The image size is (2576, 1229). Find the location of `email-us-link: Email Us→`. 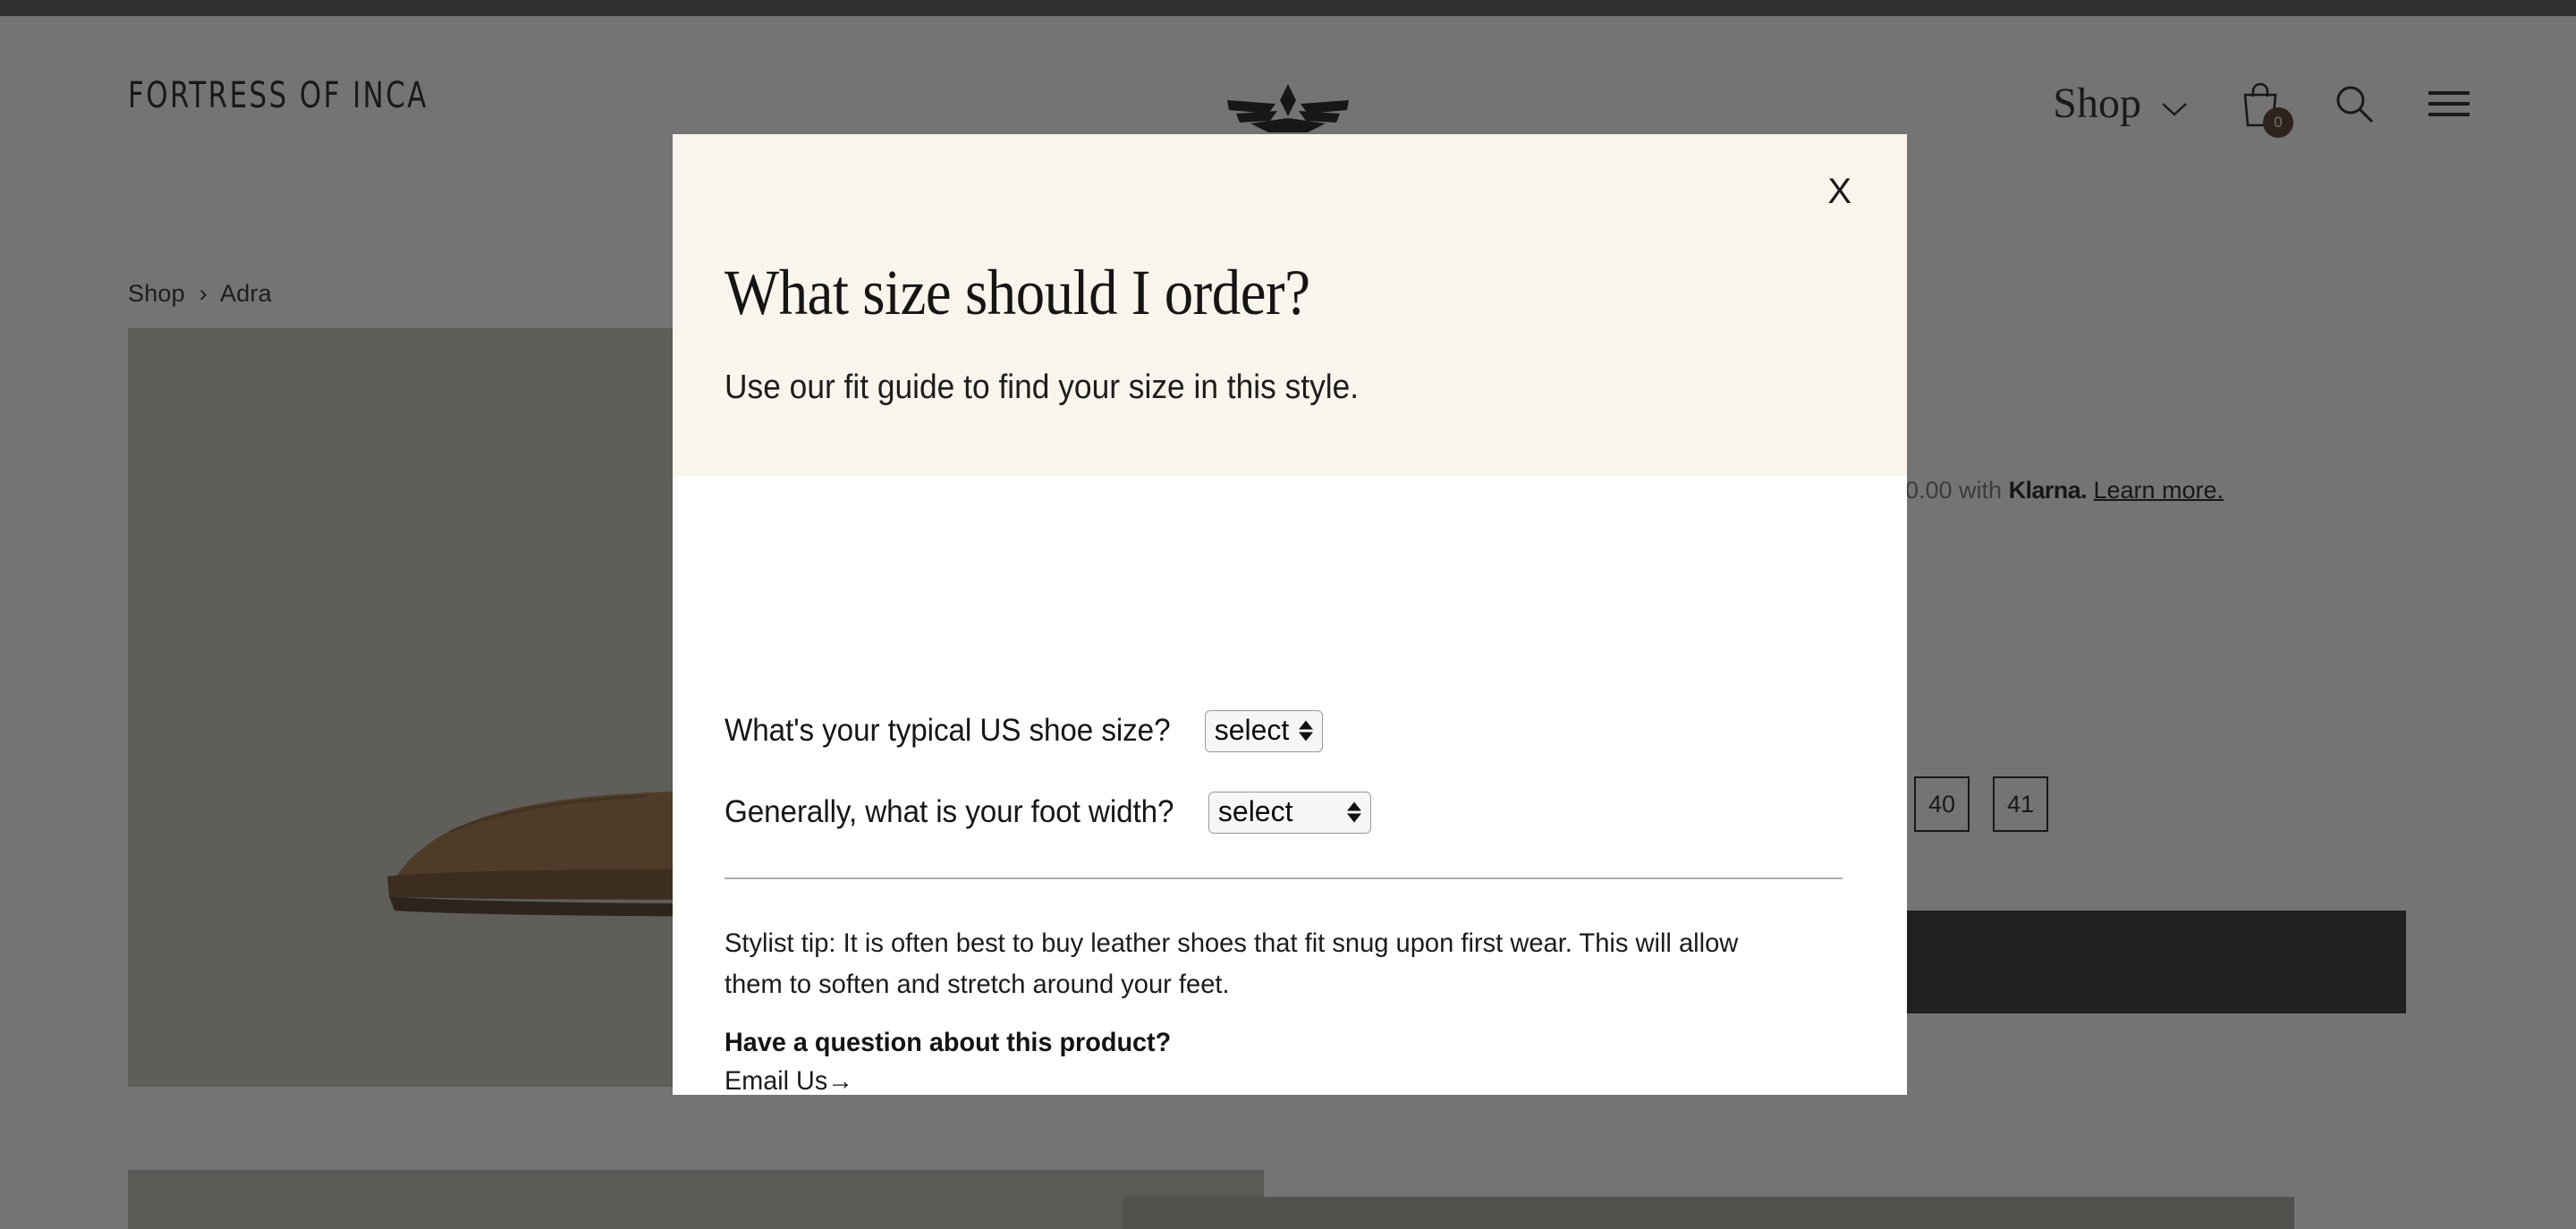

email-us-link: Email Us→ is located at coordinates (788, 1080).